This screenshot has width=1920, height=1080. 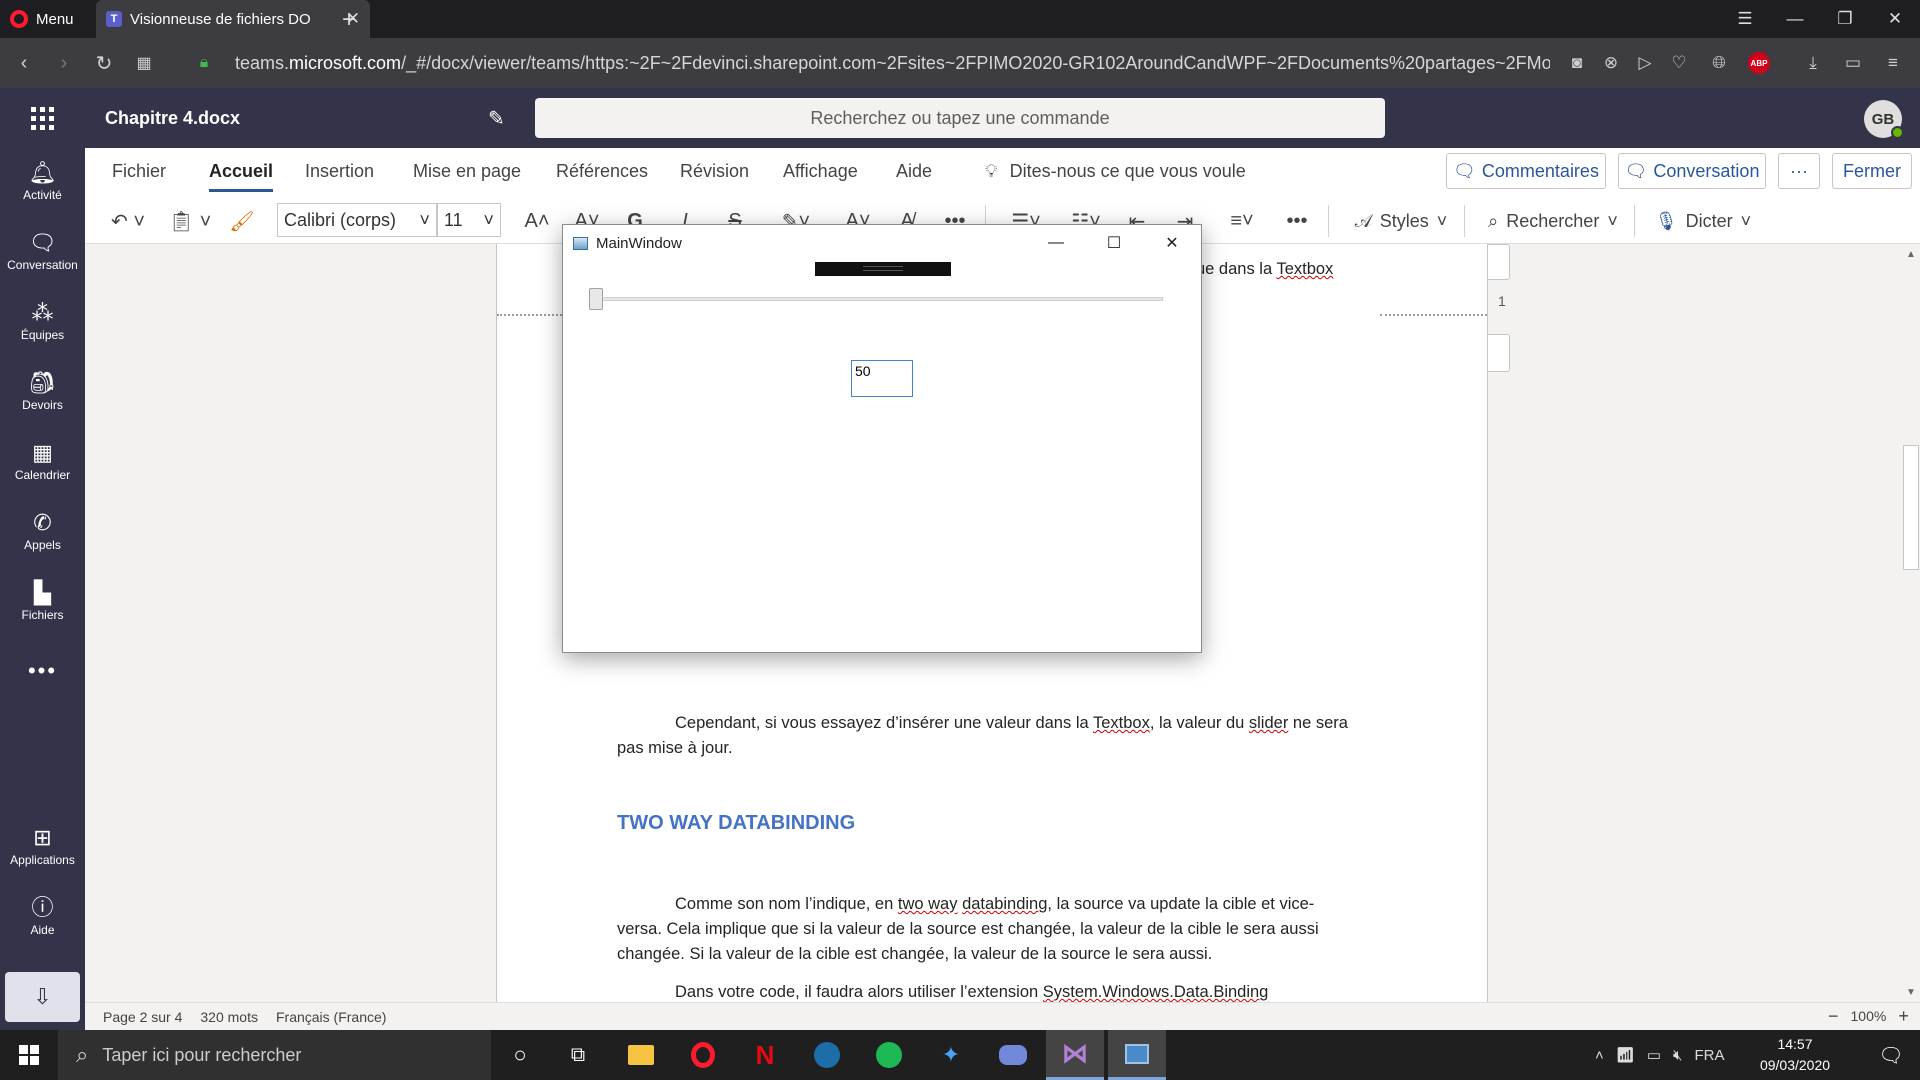 What do you see at coordinates (914, 173) in the screenshot?
I see `tab-aide: Aide` at bounding box center [914, 173].